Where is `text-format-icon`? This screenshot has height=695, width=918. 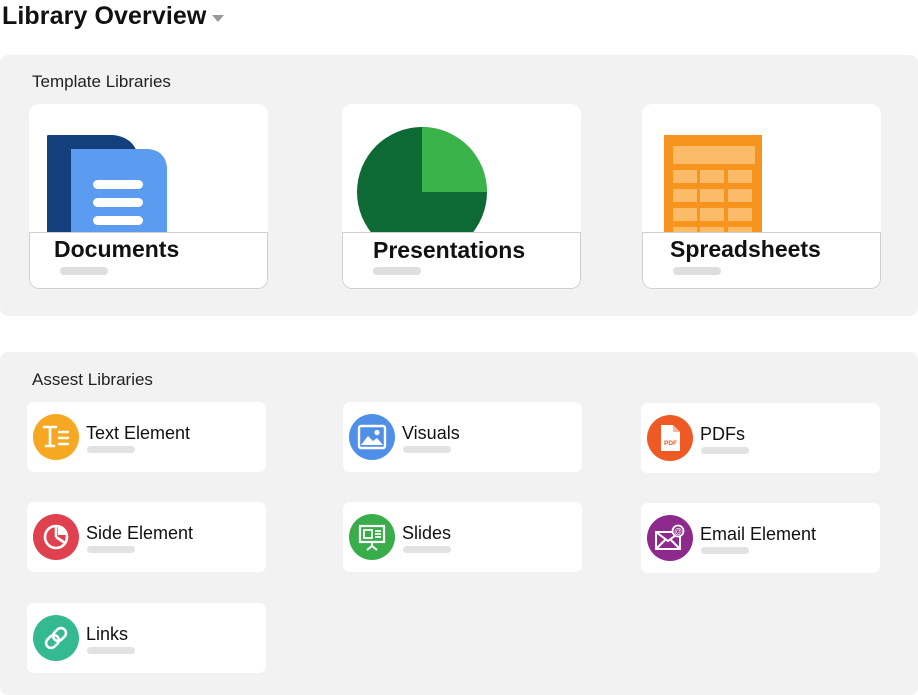
text-format-icon is located at coordinates (56, 437).